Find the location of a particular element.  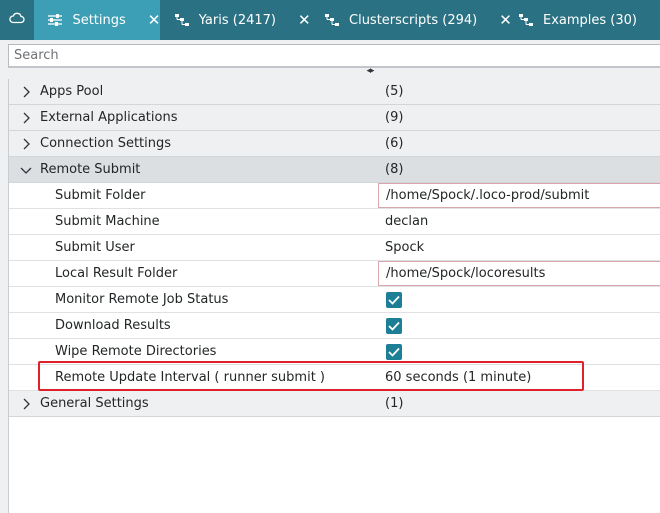

tab-home is located at coordinates (17, 20).